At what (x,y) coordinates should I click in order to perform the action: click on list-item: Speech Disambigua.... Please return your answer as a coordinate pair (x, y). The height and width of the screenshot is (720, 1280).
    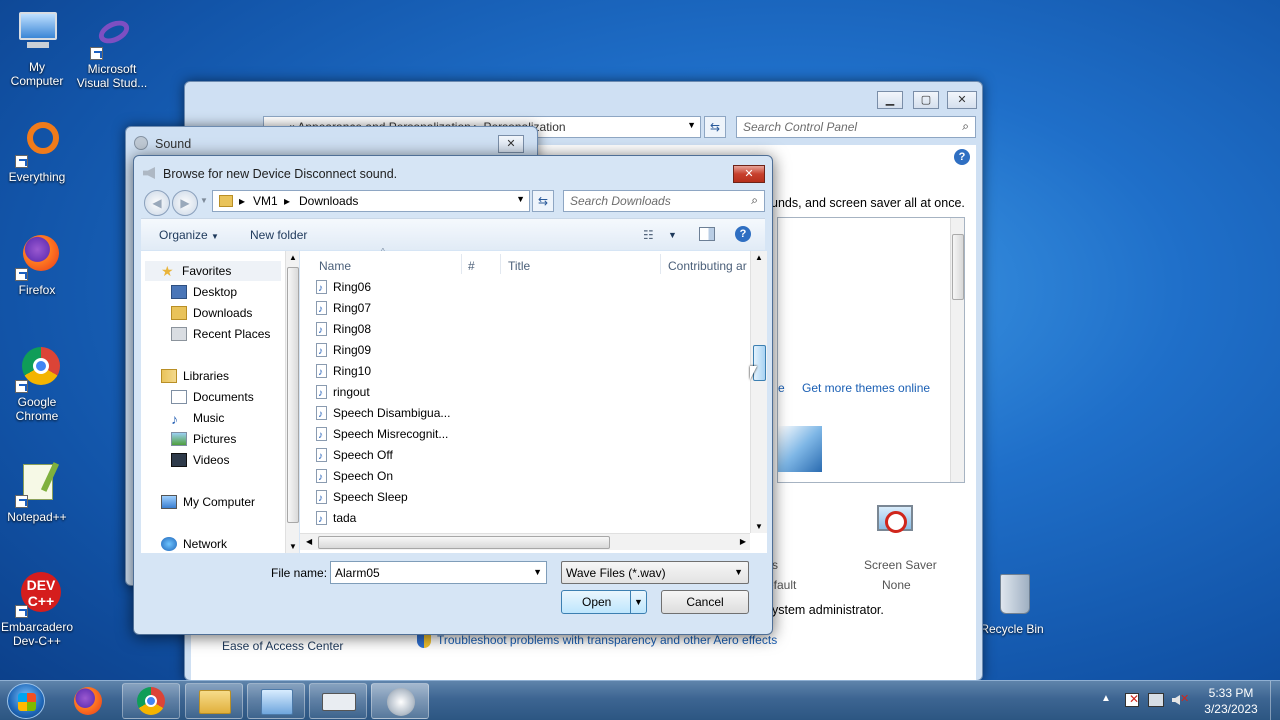
    Looking at the image, I should click on (383, 414).